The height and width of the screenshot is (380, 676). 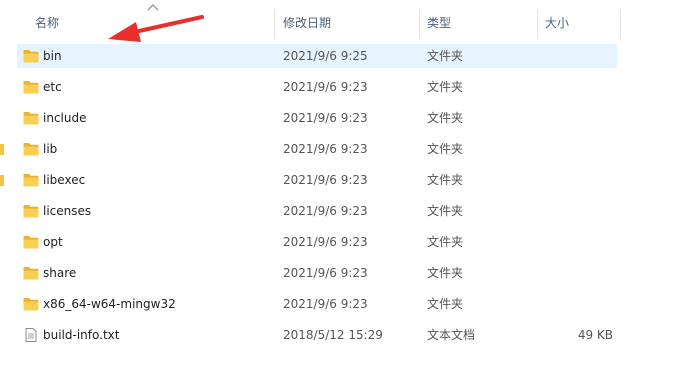 I want to click on file-type: 文本文档, so click(x=451, y=335).